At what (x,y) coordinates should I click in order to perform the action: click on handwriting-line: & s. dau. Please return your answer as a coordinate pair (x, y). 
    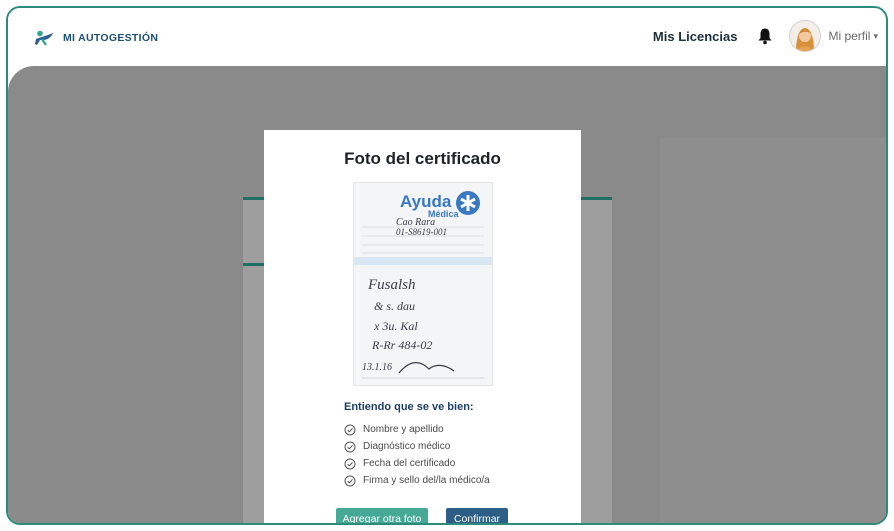
    Looking at the image, I should click on (394, 306).